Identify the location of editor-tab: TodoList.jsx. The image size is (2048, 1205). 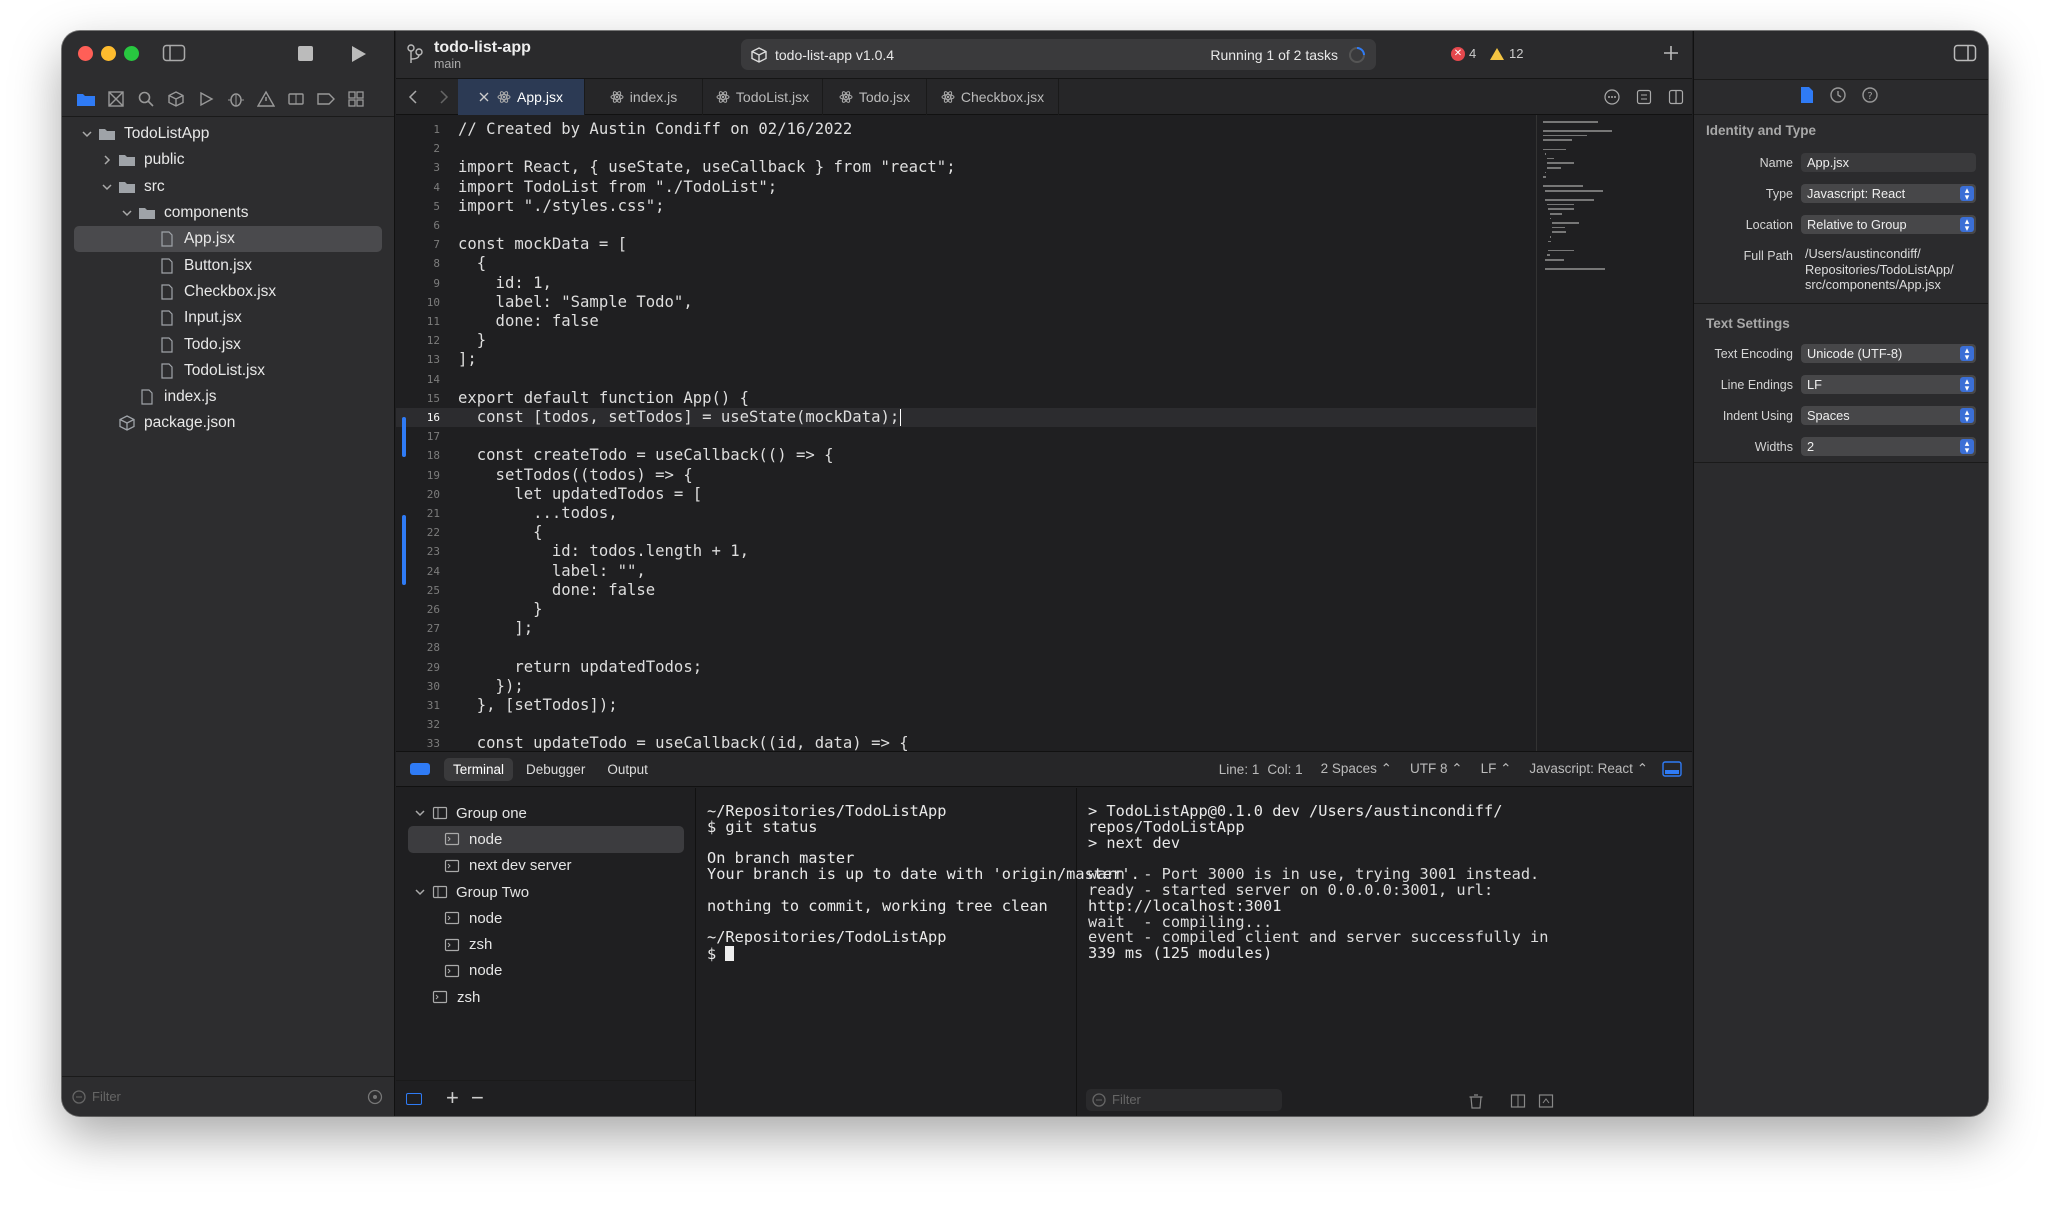
(763, 96).